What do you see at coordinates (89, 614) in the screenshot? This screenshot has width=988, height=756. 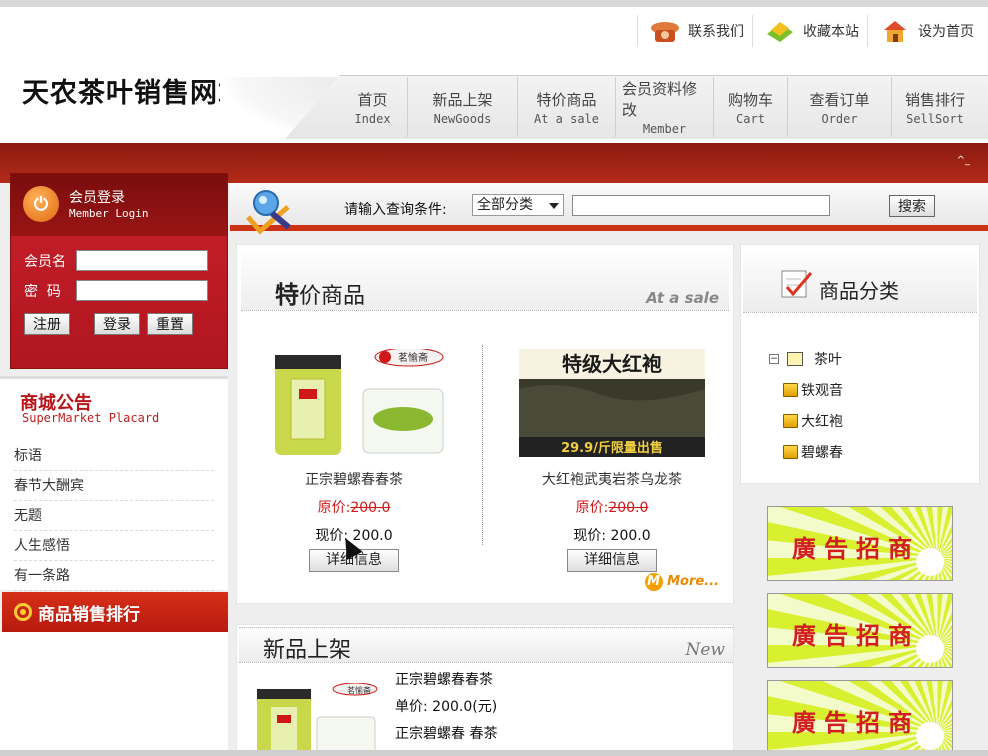 I see `sales-ranking-title: 商品销售排行` at bounding box center [89, 614].